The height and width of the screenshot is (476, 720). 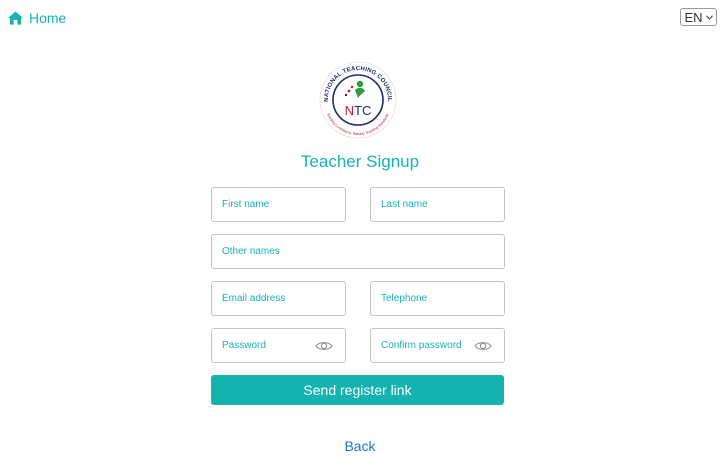 I want to click on other-names-input, so click(x=358, y=251).